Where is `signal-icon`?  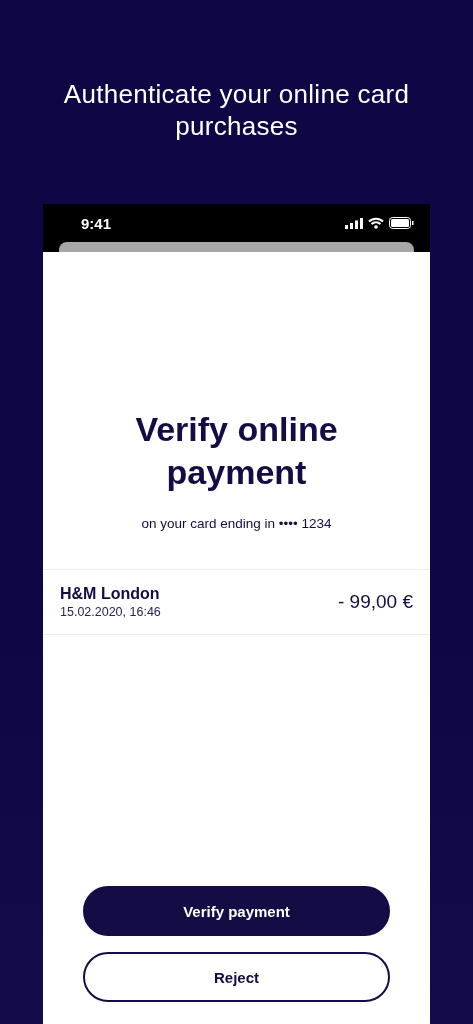 signal-icon is located at coordinates (354, 223).